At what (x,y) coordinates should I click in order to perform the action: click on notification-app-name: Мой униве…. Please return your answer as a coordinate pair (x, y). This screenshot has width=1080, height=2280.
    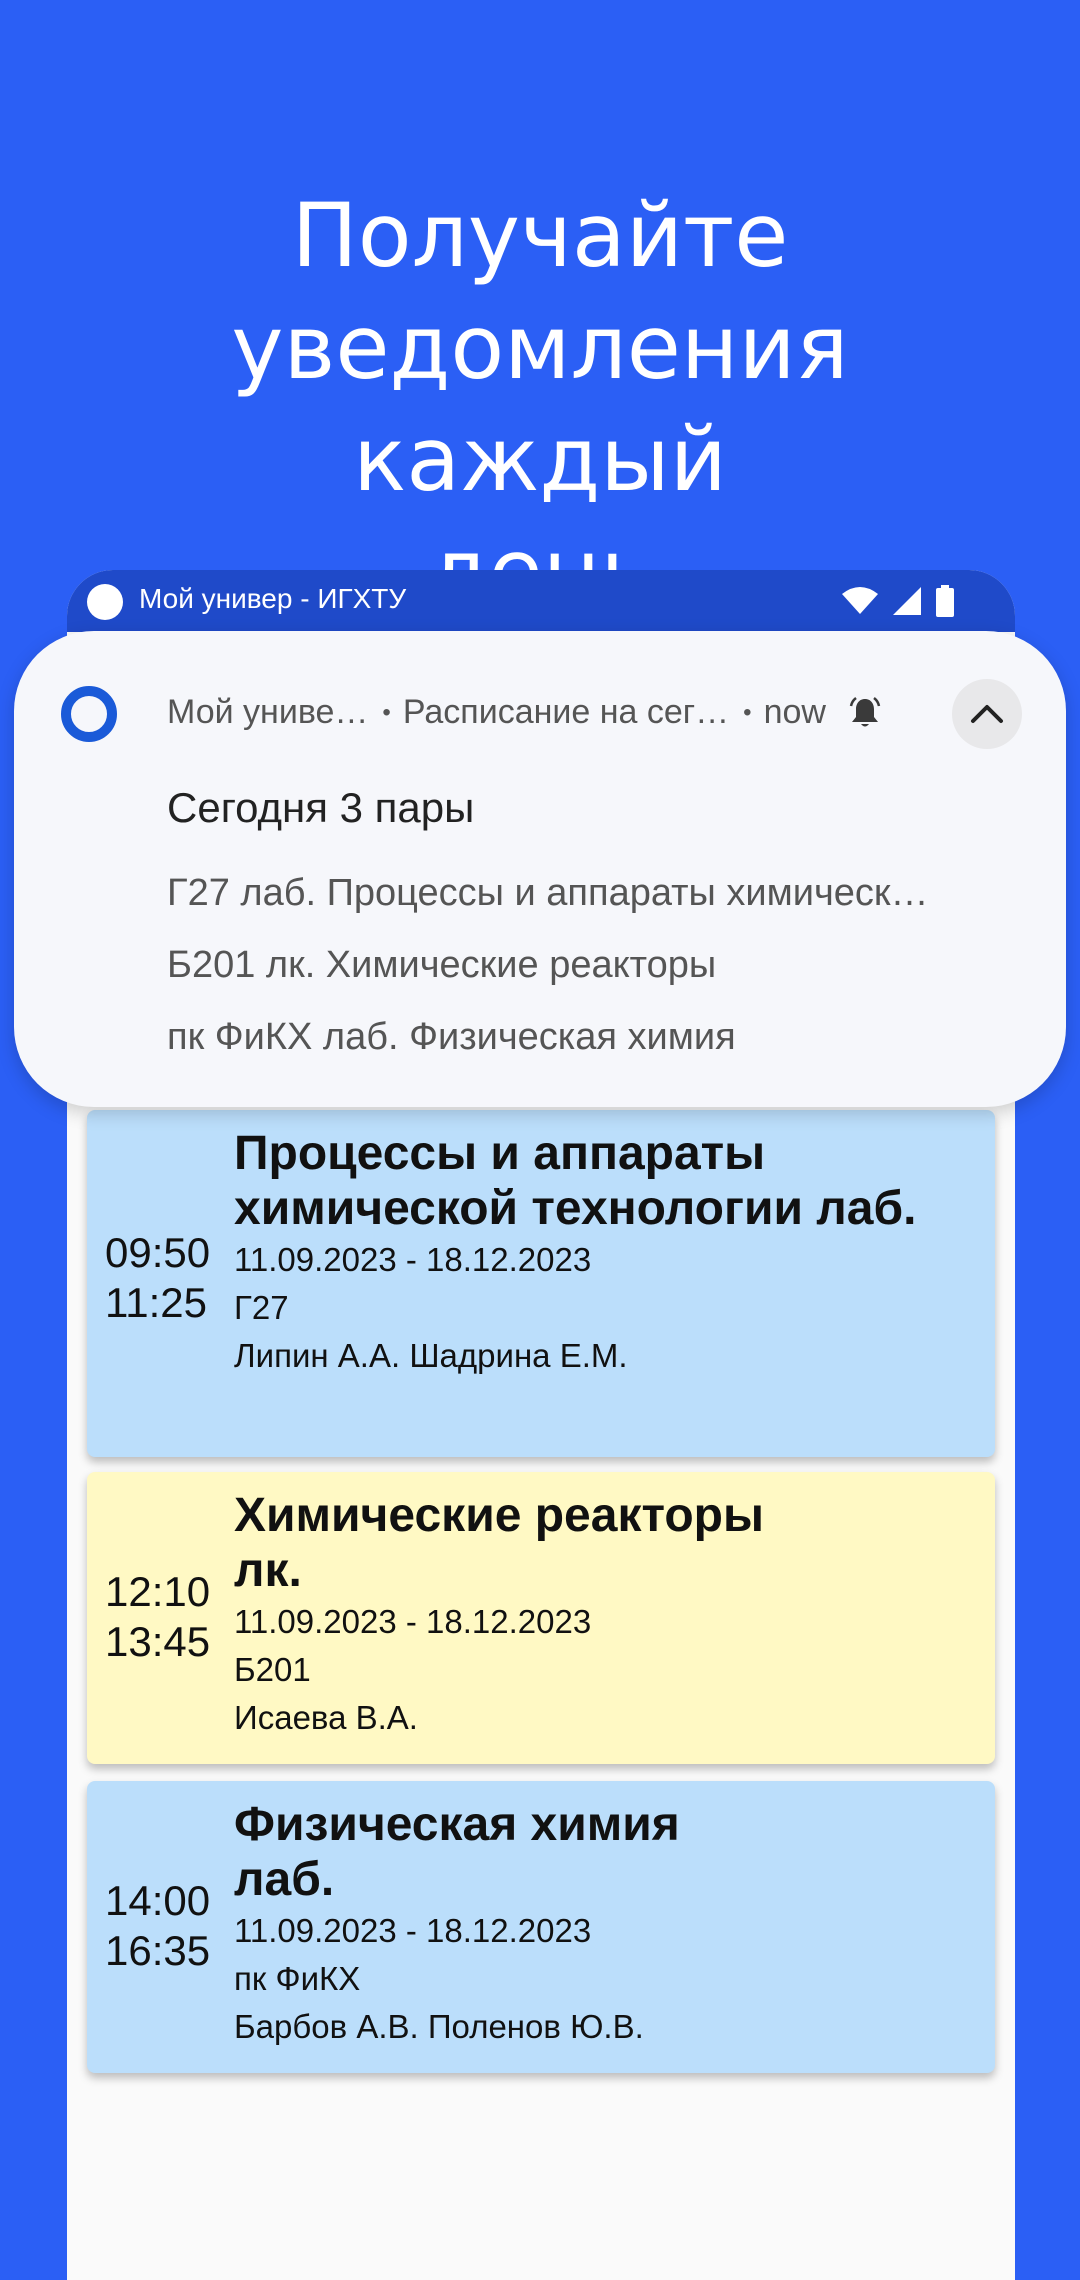
    Looking at the image, I should click on (268, 712).